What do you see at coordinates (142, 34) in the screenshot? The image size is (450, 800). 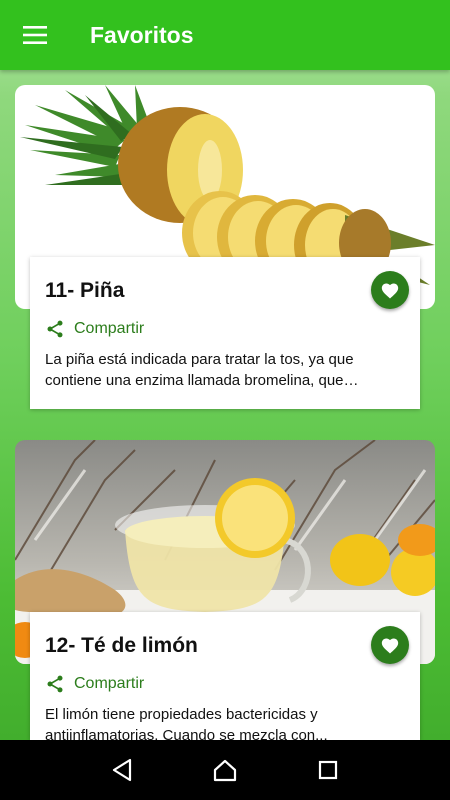 I see `page-title: Favoritos` at bounding box center [142, 34].